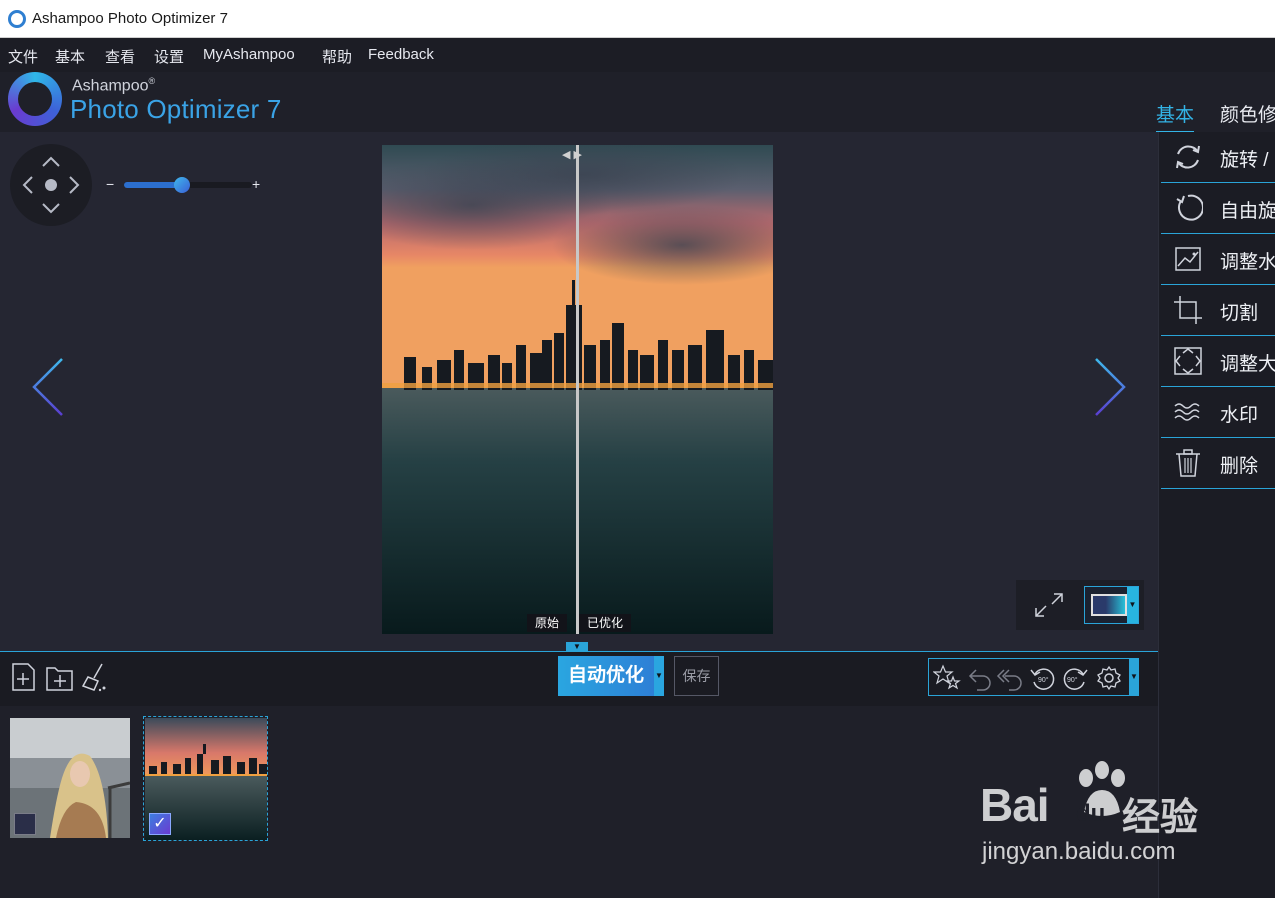 Image resolution: width=1275 pixels, height=898 pixels. I want to click on rotate-left-90-icon: 90°, so click(1042, 679).